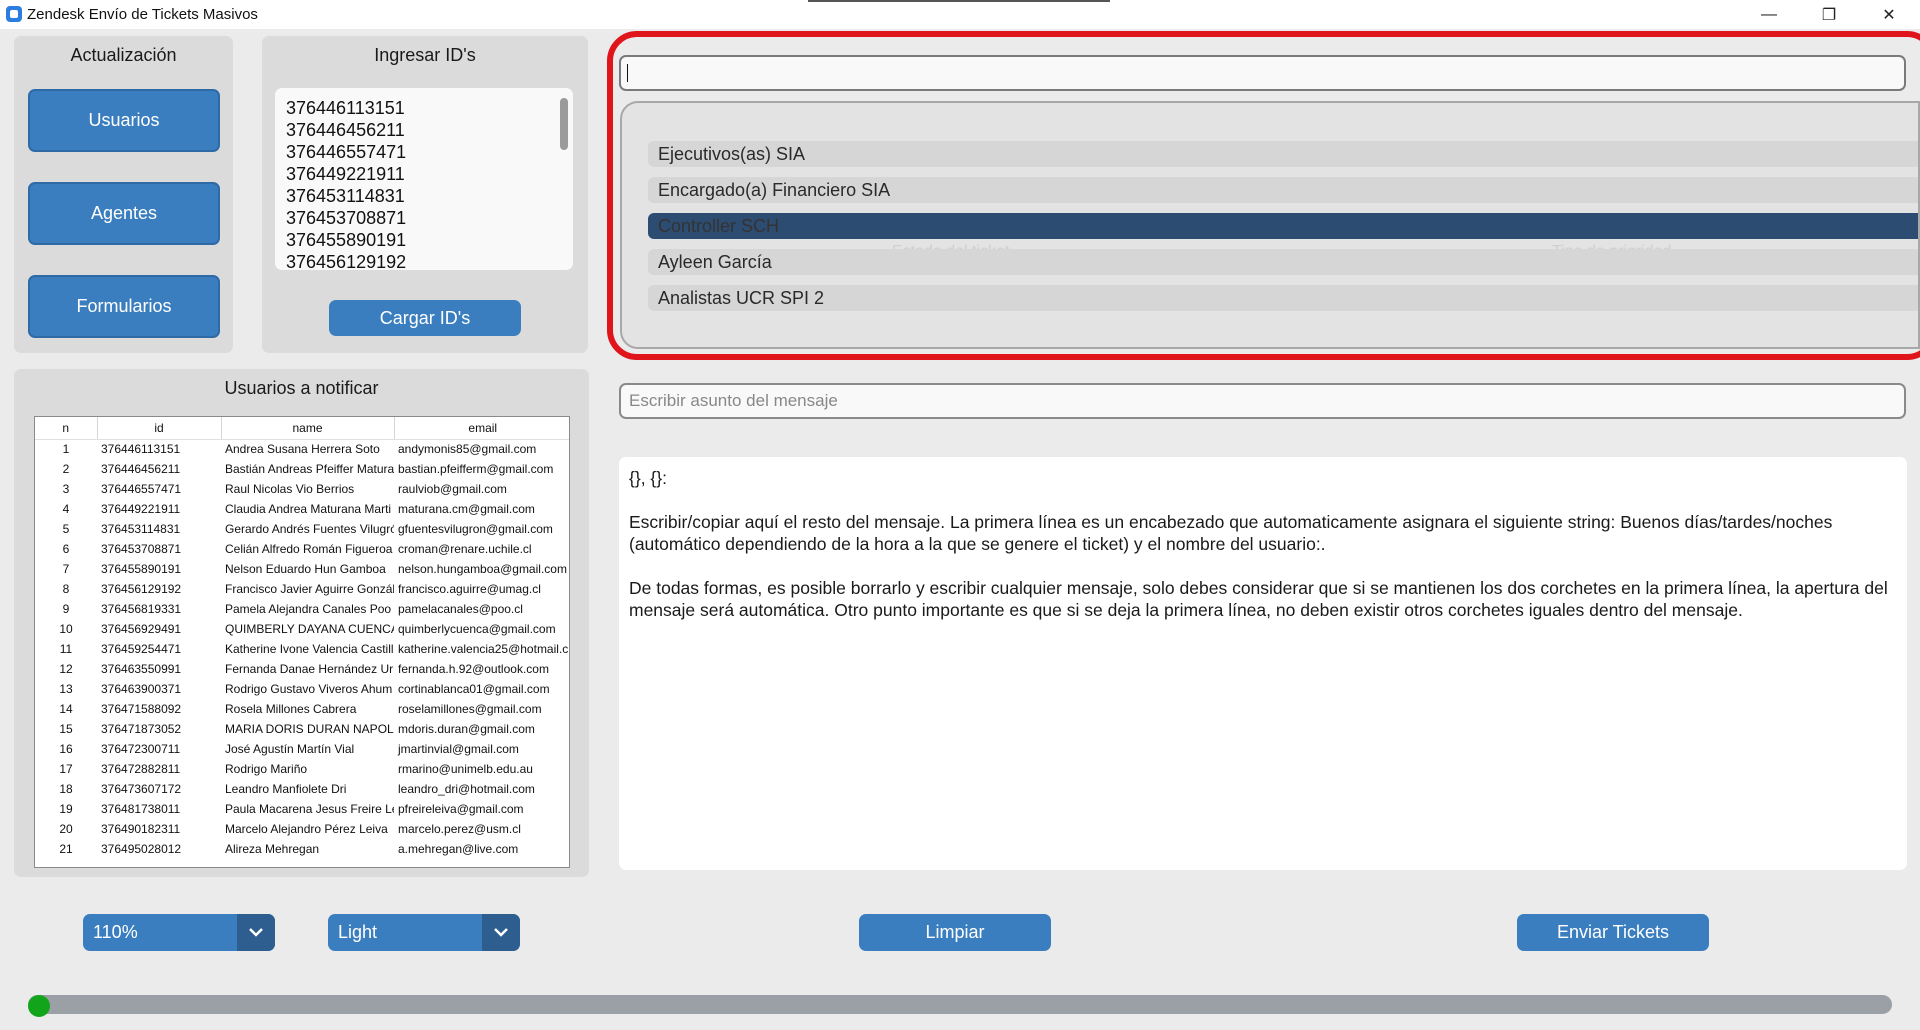  Describe the element at coordinates (290, 489) in the screenshot. I see `table-cell-name: Raul Nicolas Vio Berrios` at that location.